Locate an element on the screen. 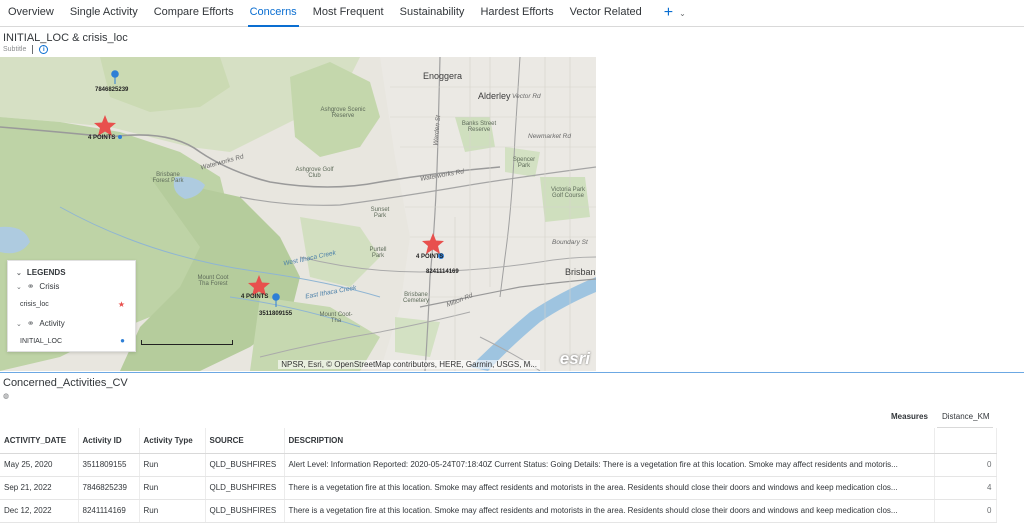 This screenshot has width=1024, height=531. column-header-measure is located at coordinates (968, 441).